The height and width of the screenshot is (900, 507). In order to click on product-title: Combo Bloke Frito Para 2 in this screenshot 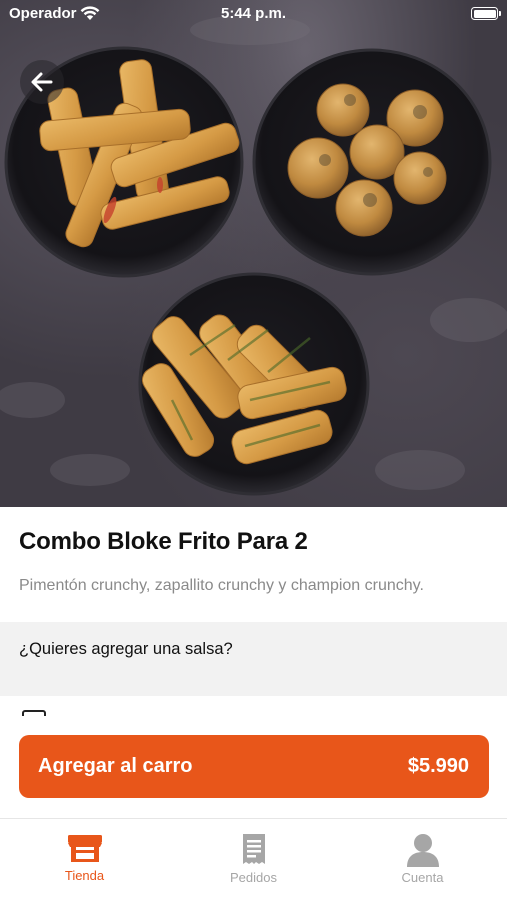, I will do `click(163, 541)`.